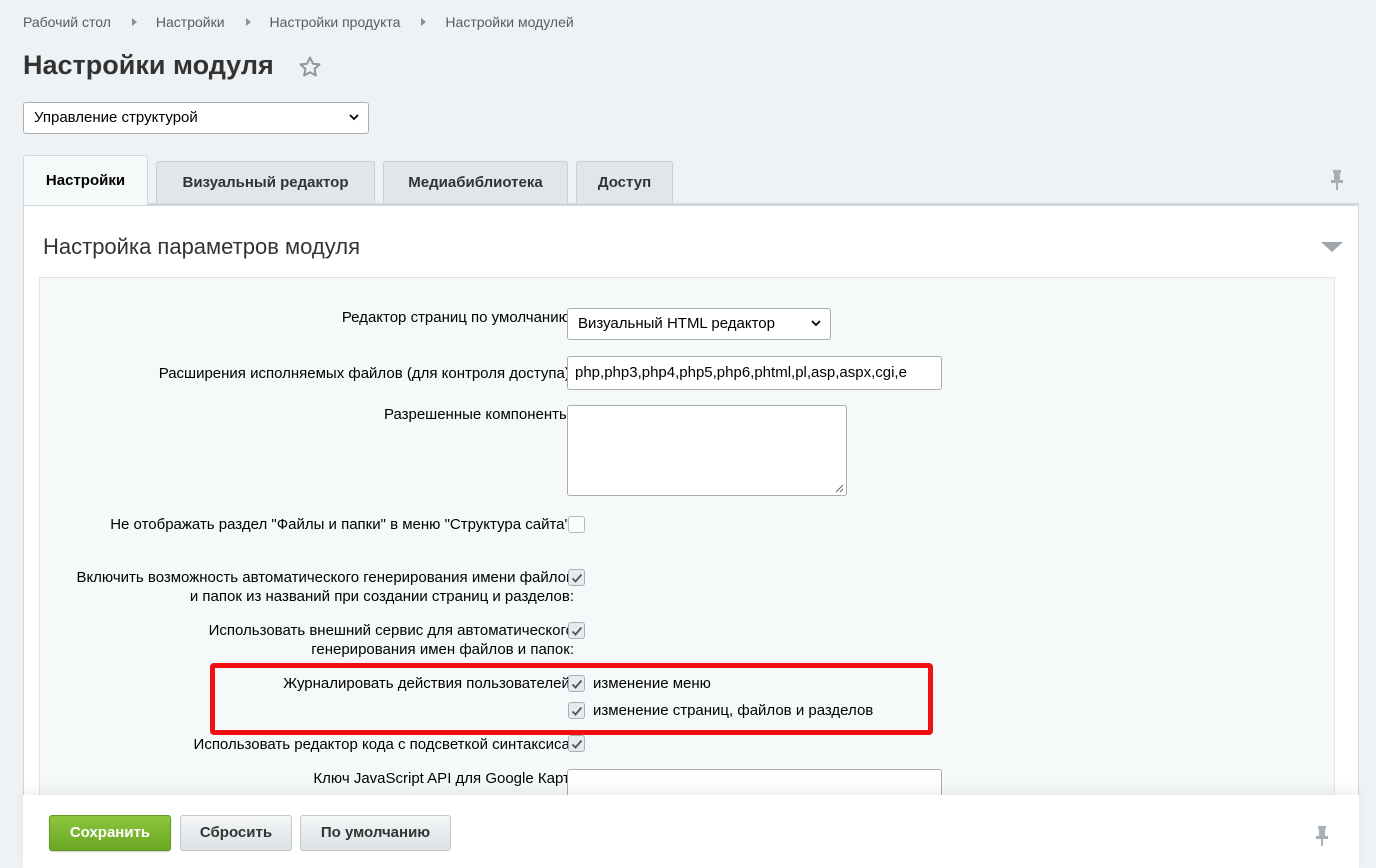  What do you see at coordinates (691, 831) in the screenshot?
I see `footer-bar: Сохранить Сбросить По умолчанию` at bounding box center [691, 831].